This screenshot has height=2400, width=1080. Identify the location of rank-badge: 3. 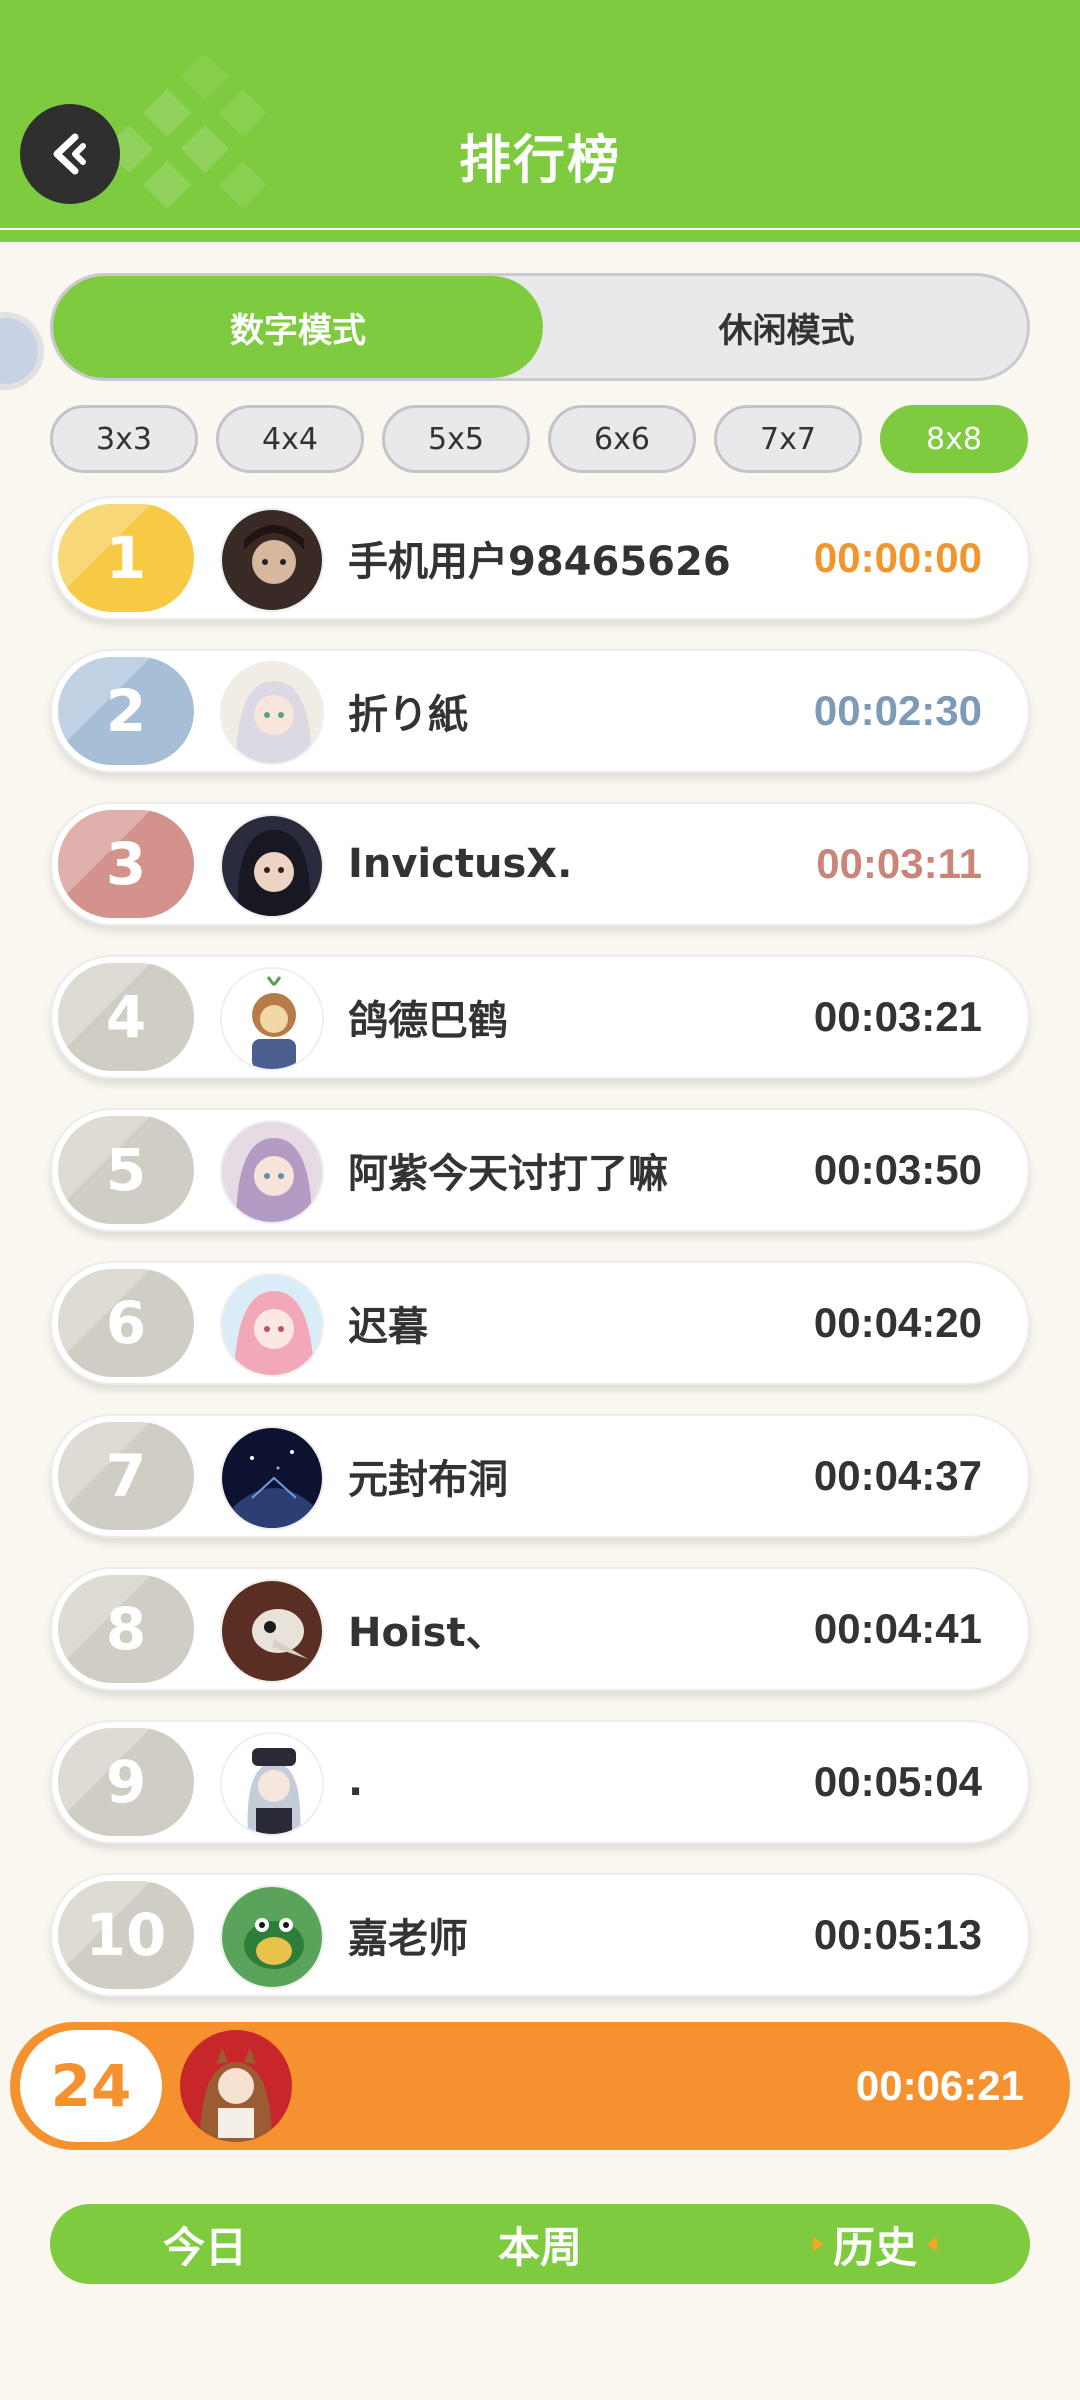
(126, 864).